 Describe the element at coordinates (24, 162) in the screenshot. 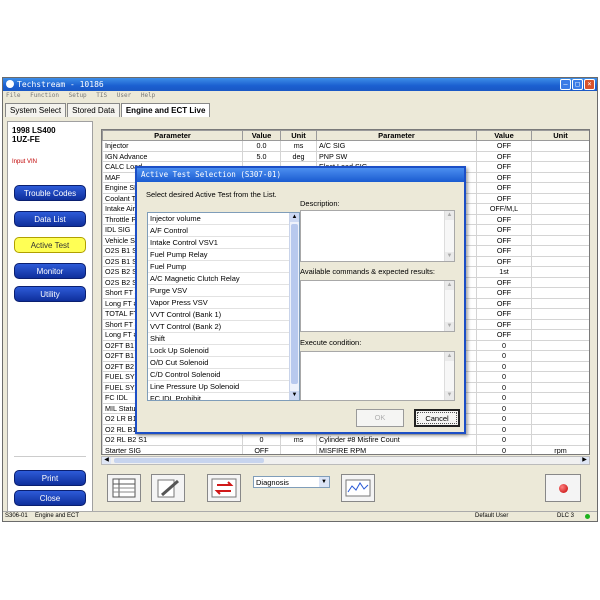

I see `input-vin-link: Input VIN` at that location.